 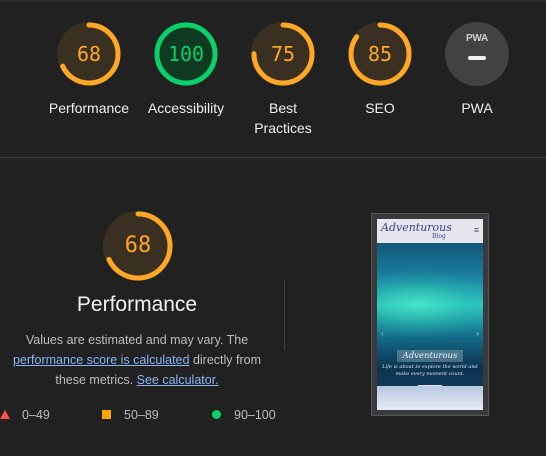 I want to click on desc-text: Values are estimated and may vary. The, so click(x=137, y=340).